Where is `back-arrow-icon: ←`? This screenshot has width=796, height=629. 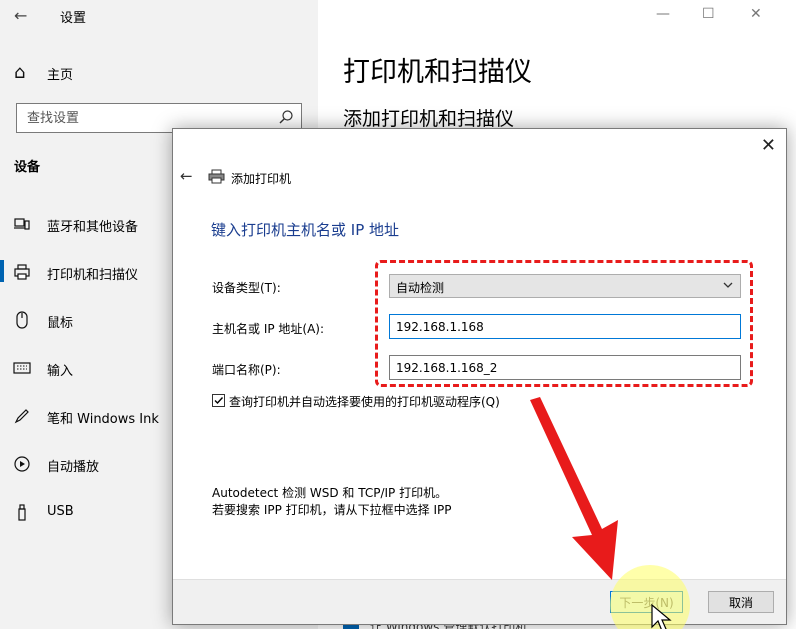
back-arrow-icon: ← is located at coordinates (20, 15).